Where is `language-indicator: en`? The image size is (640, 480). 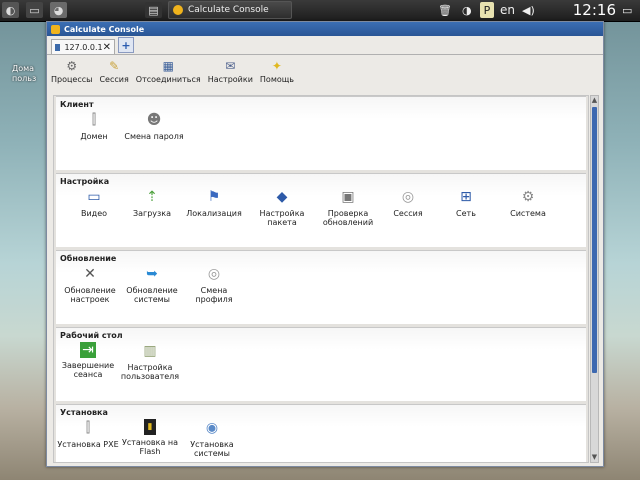
language-indicator: en is located at coordinates (507, 10).